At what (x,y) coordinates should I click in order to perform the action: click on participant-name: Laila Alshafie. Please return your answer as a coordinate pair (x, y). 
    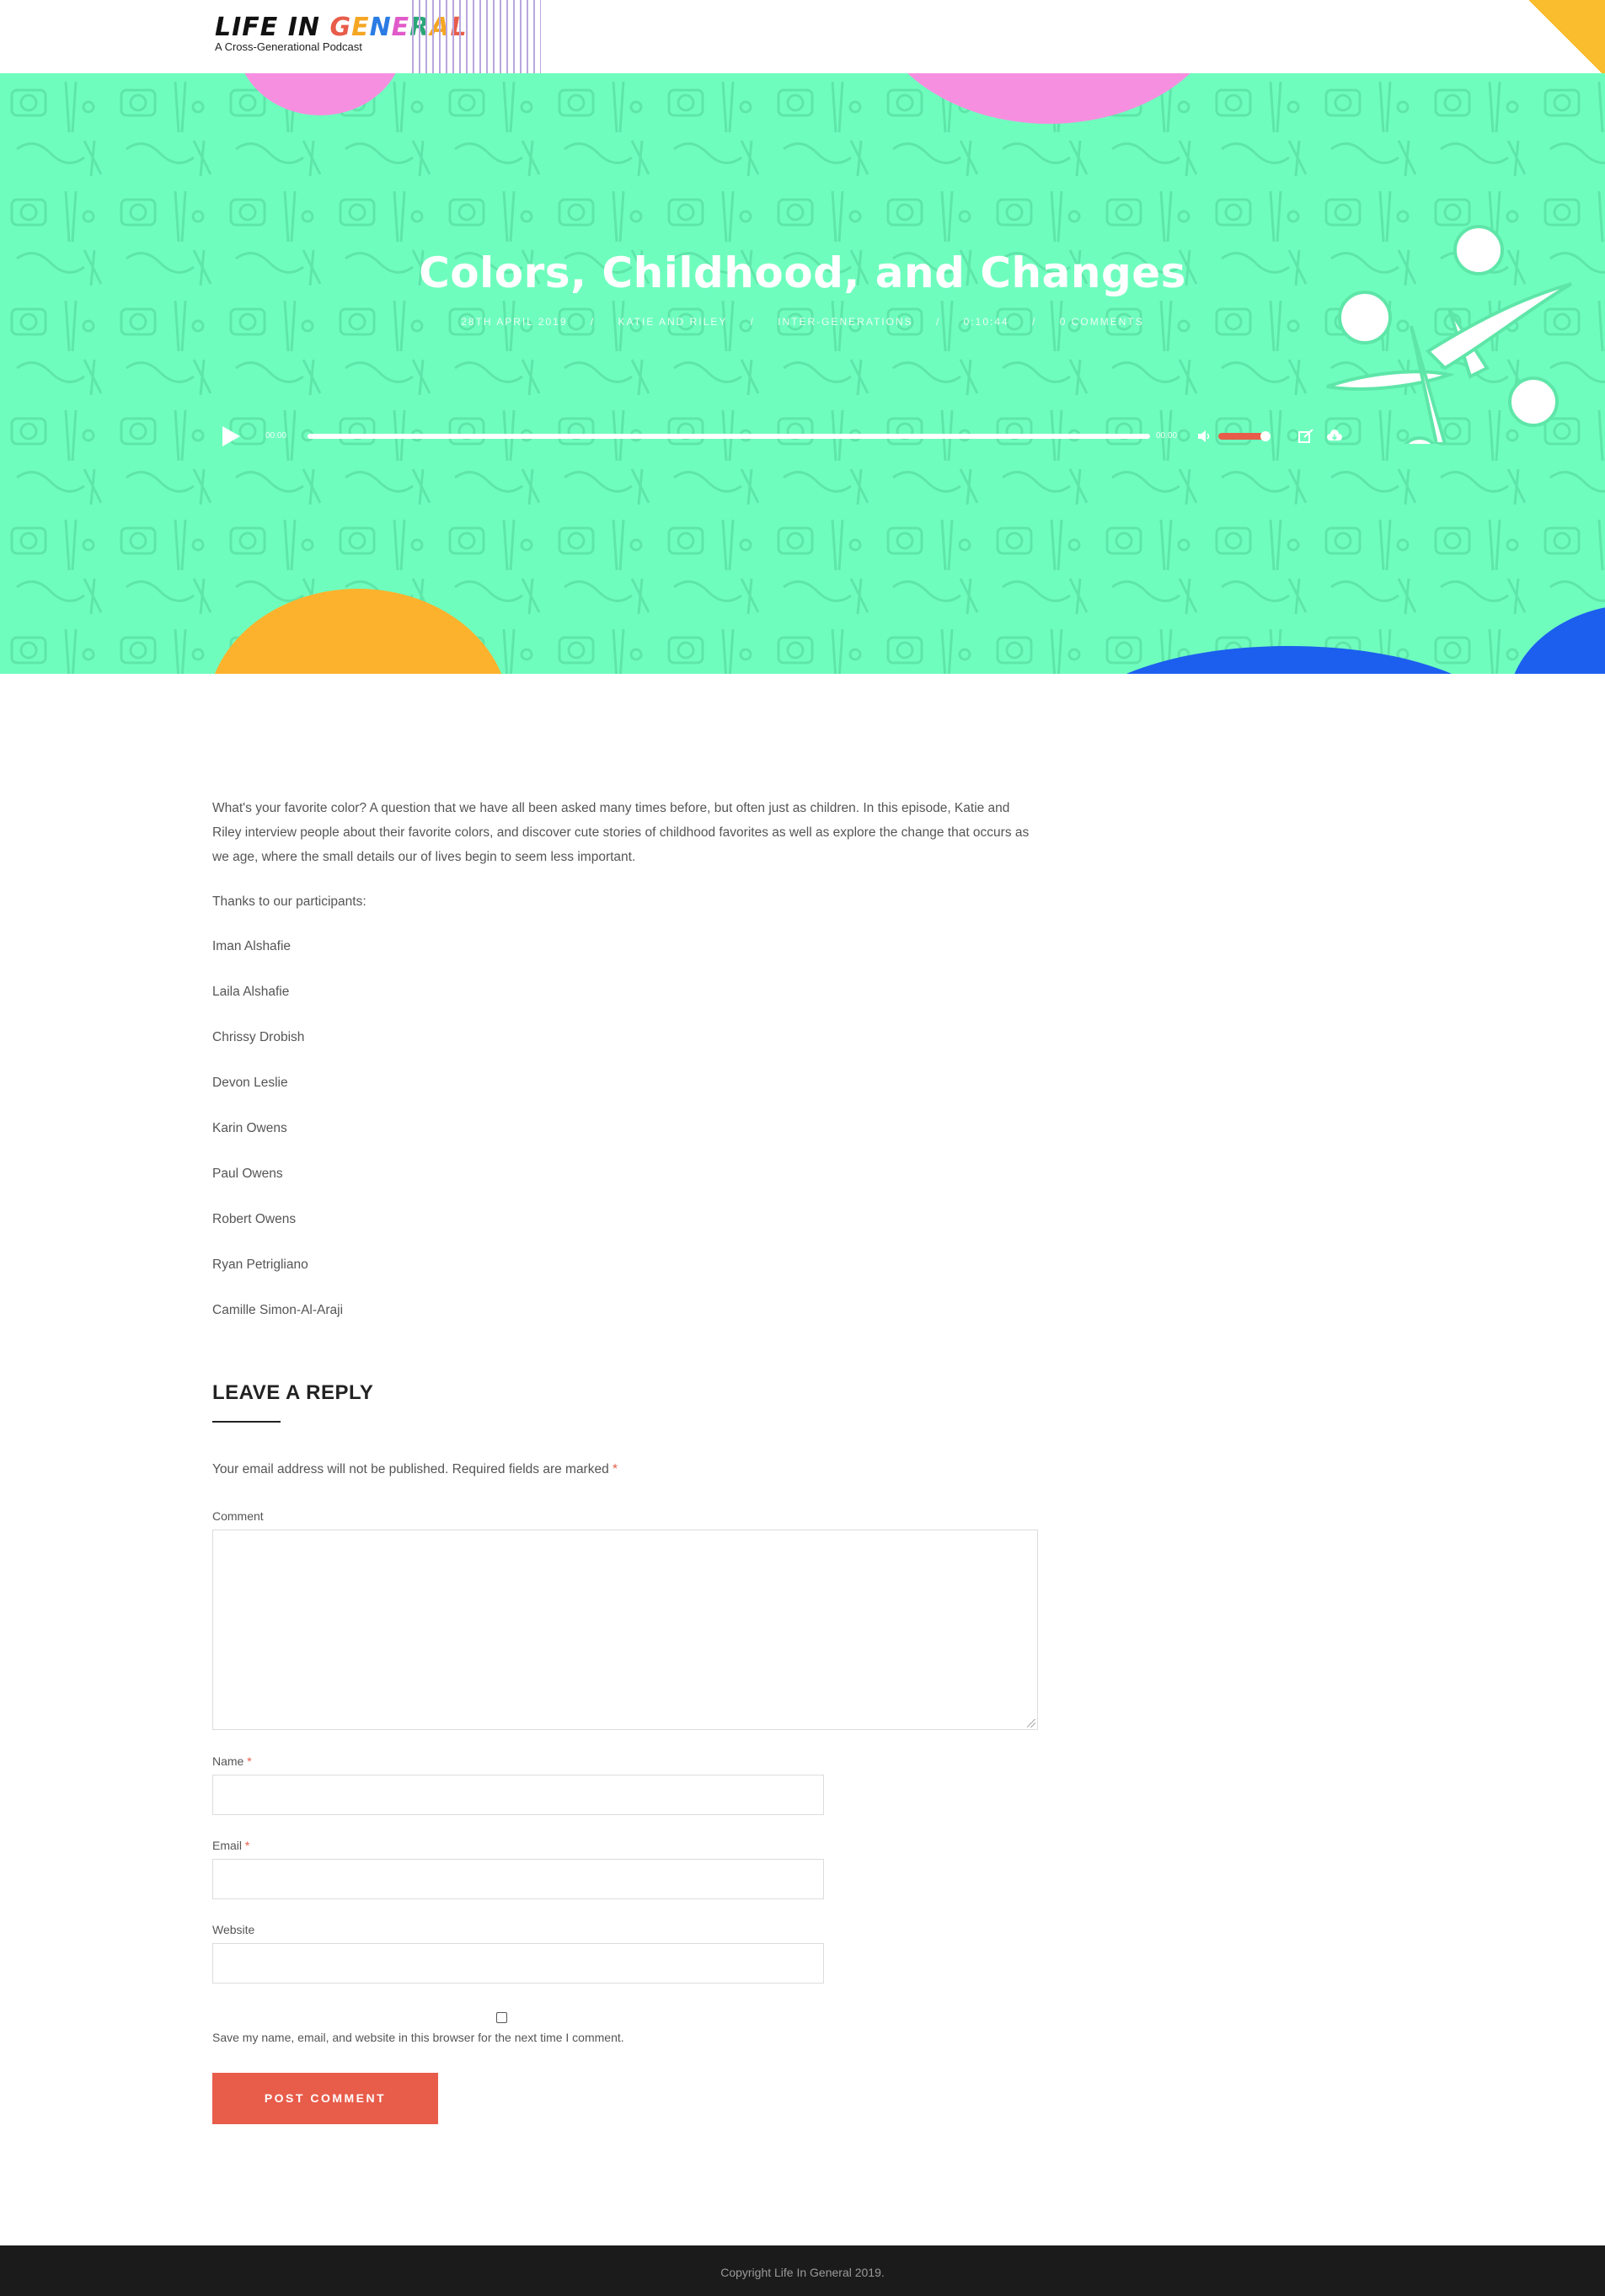
    Looking at the image, I should click on (251, 992).